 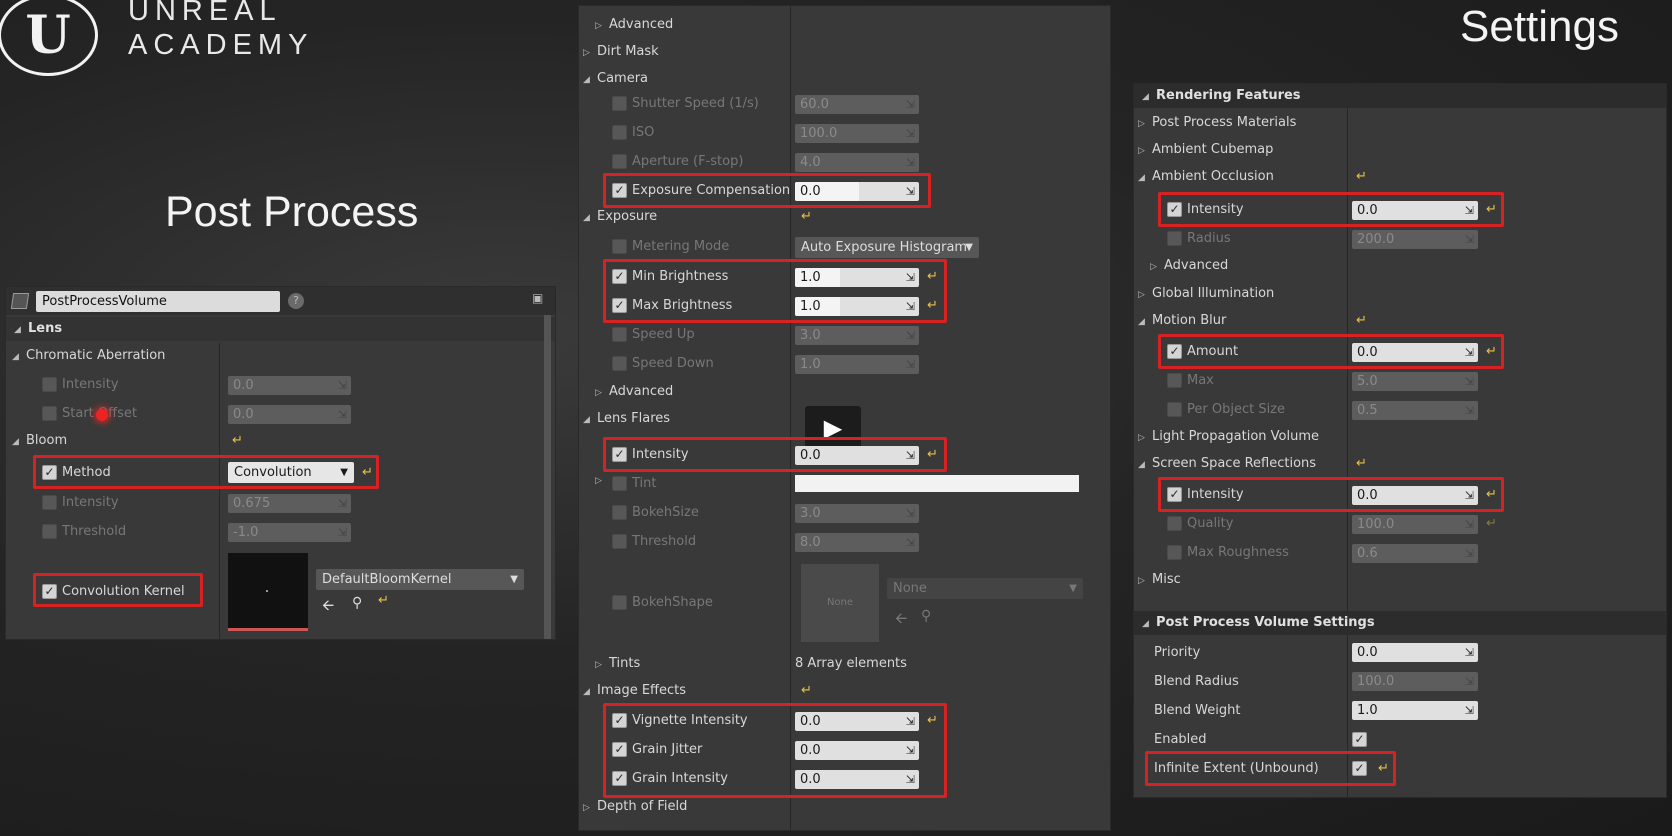 What do you see at coordinates (634, 392) in the screenshot?
I see `exposure-advanced-section: ▷ Advanced` at bounding box center [634, 392].